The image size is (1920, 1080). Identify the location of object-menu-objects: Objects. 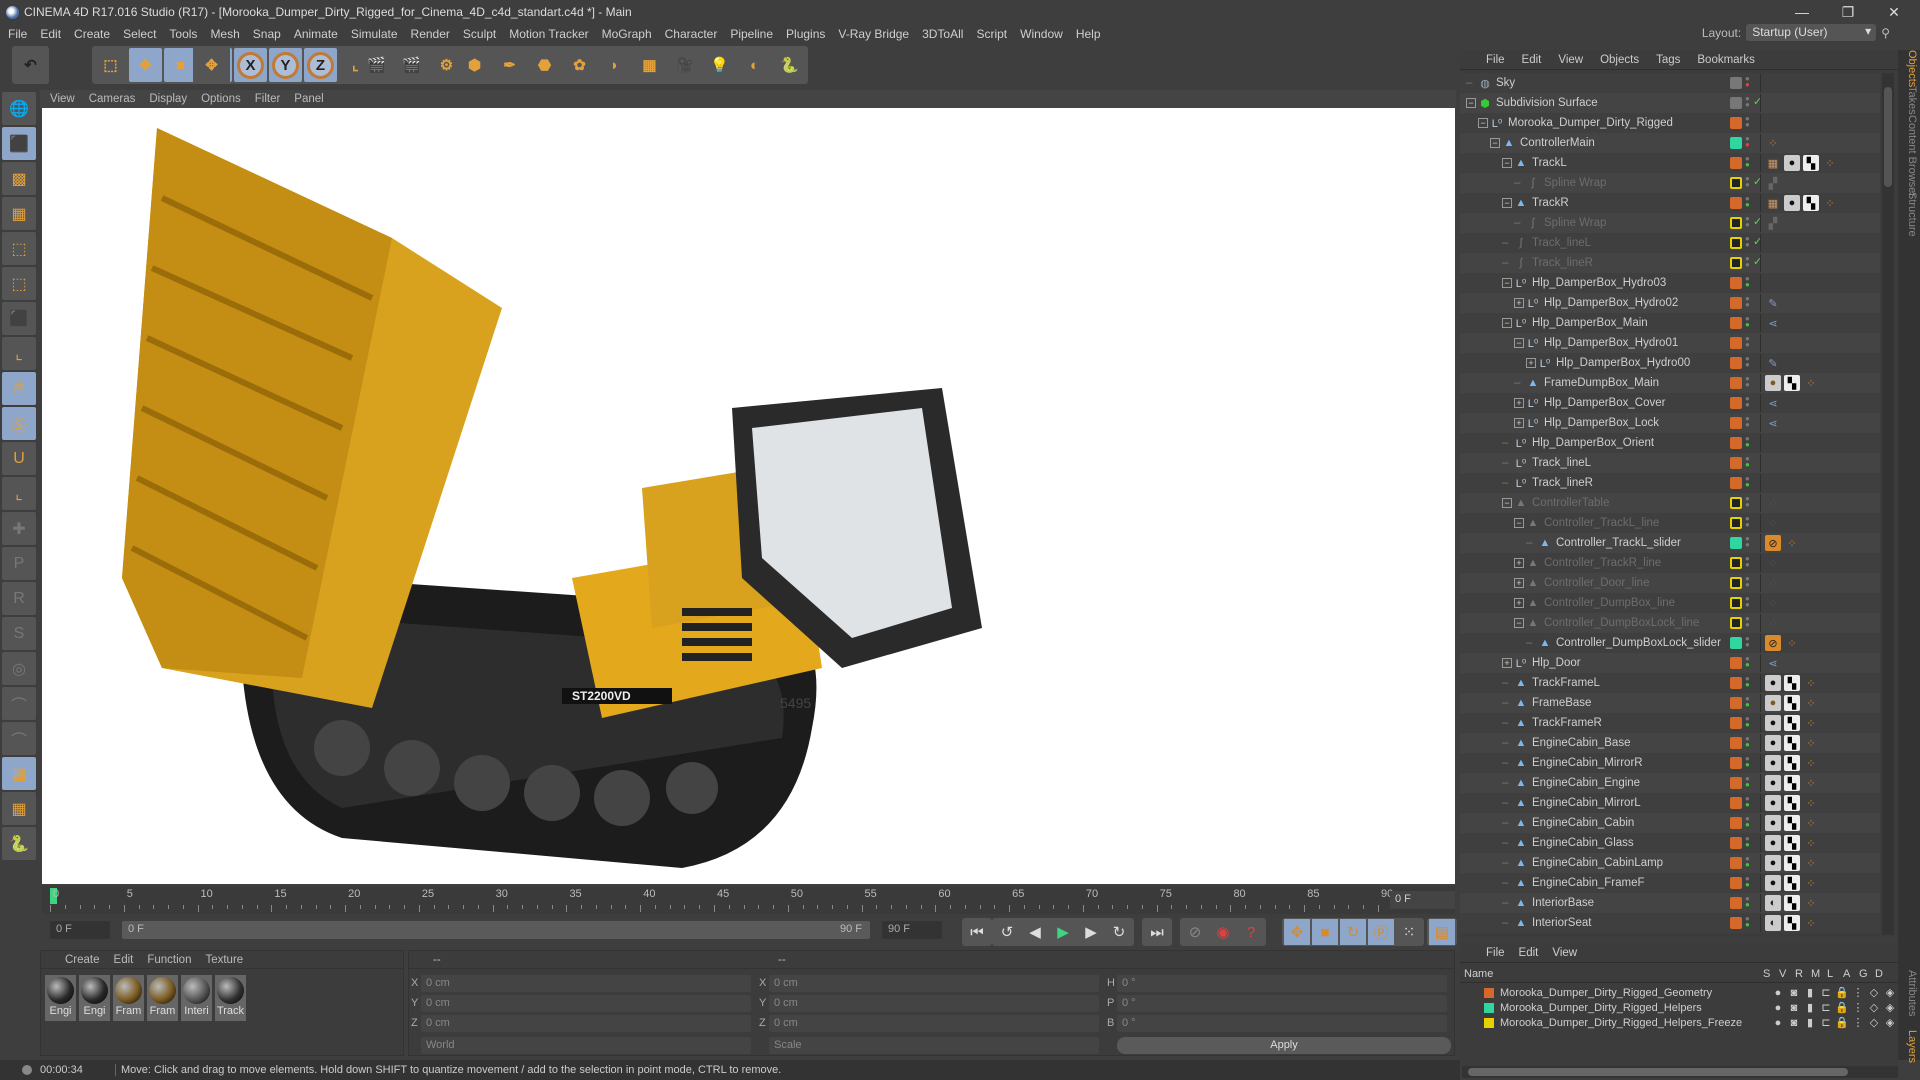
(1619, 60).